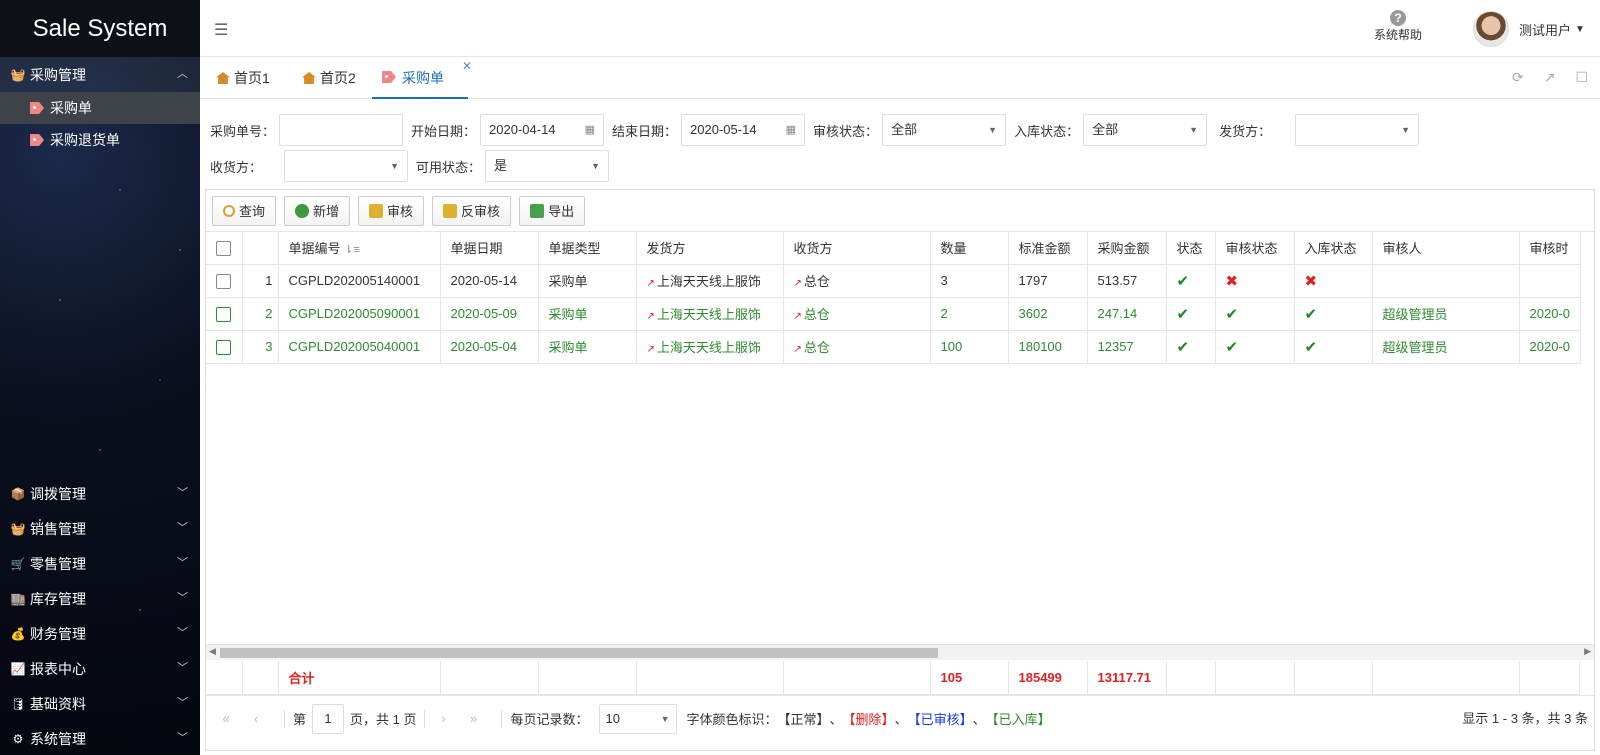 The height and width of the screenshot is (755, 1600). What do you see at coordinates (1550, 77) in the screenshot?
I see `open-external-icon: ↗` at bounding box center [1550, 77].